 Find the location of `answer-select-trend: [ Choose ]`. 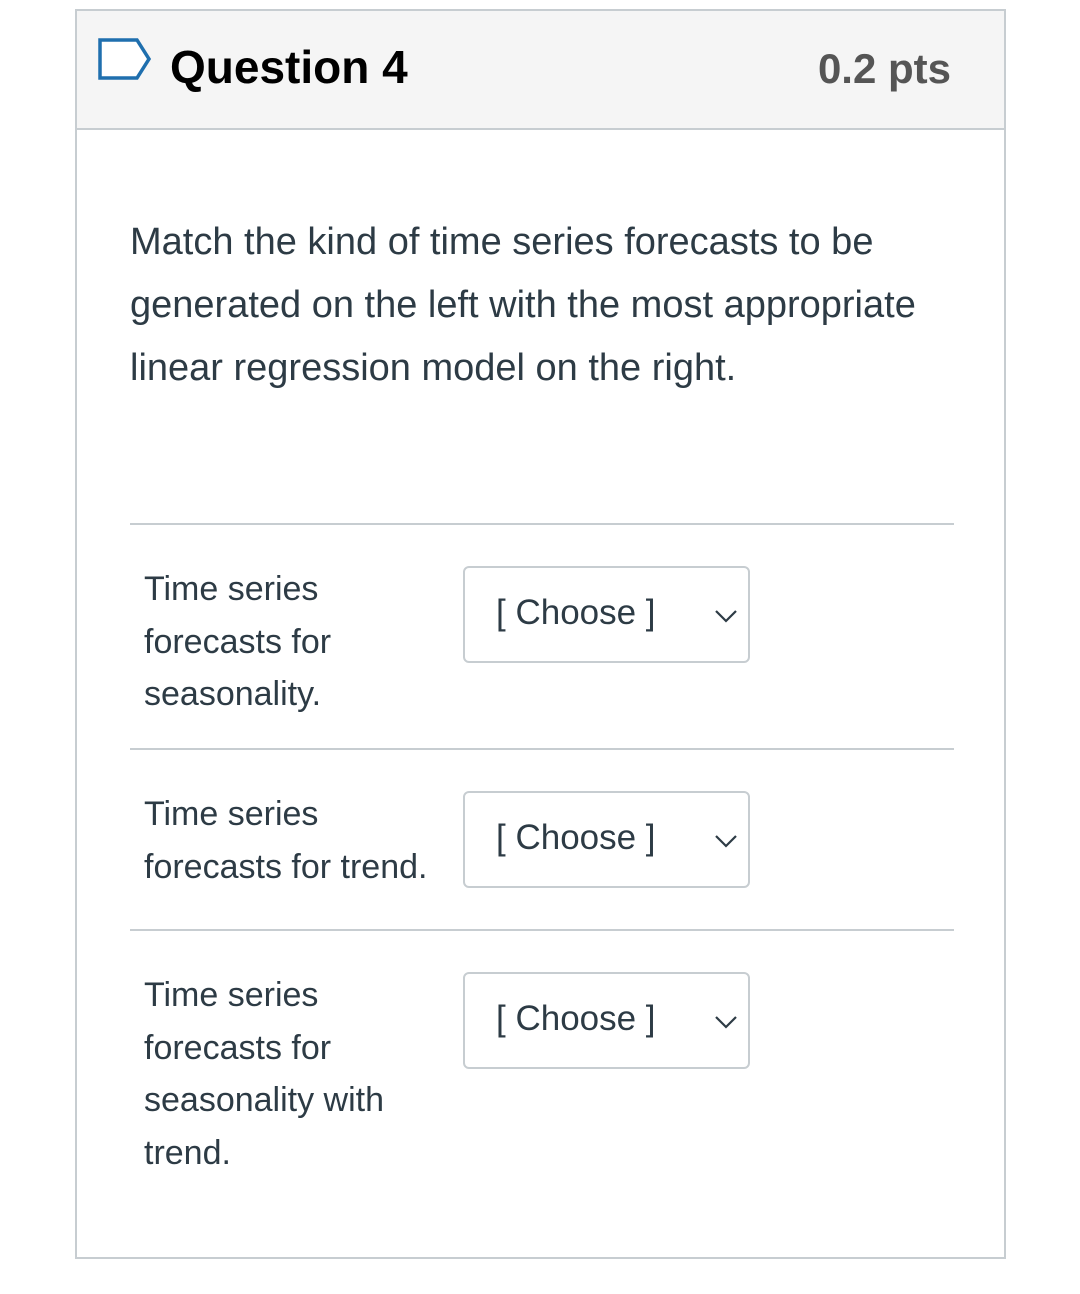

answer-select-trend: [ Choose ] is located at coordinates (606, 839).